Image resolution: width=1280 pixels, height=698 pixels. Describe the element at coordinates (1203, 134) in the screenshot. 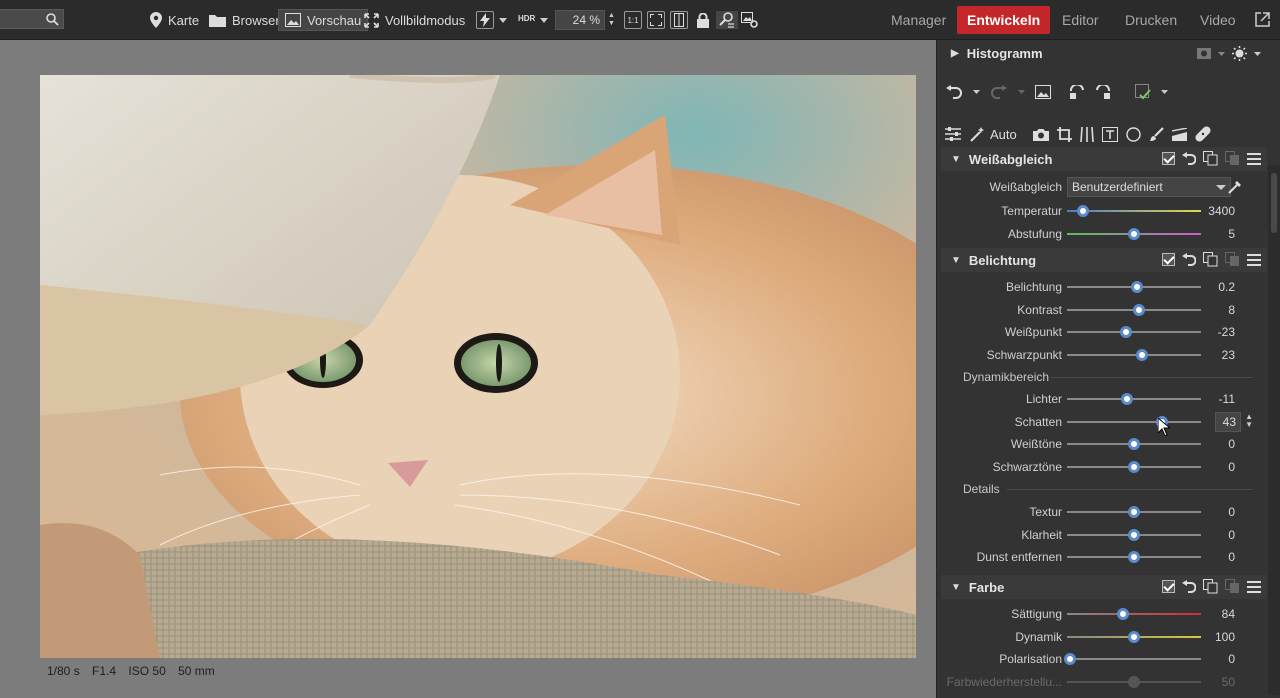

I see `bandage-icon` at that location.